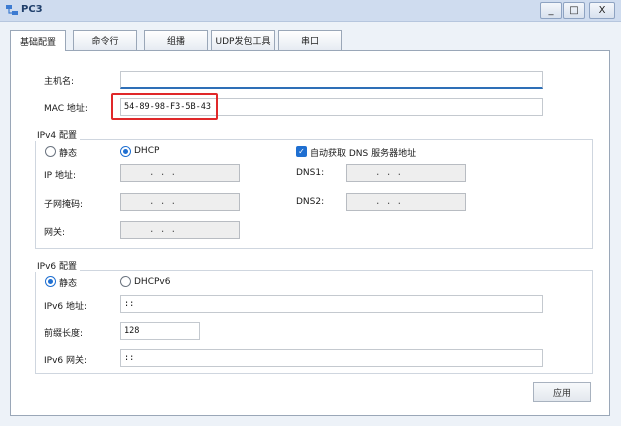 This screenshot has width=621, height=426. Describe the element at coordinates (180, 230) in the screenshot. I see `gateway-input: . . .` at that location.